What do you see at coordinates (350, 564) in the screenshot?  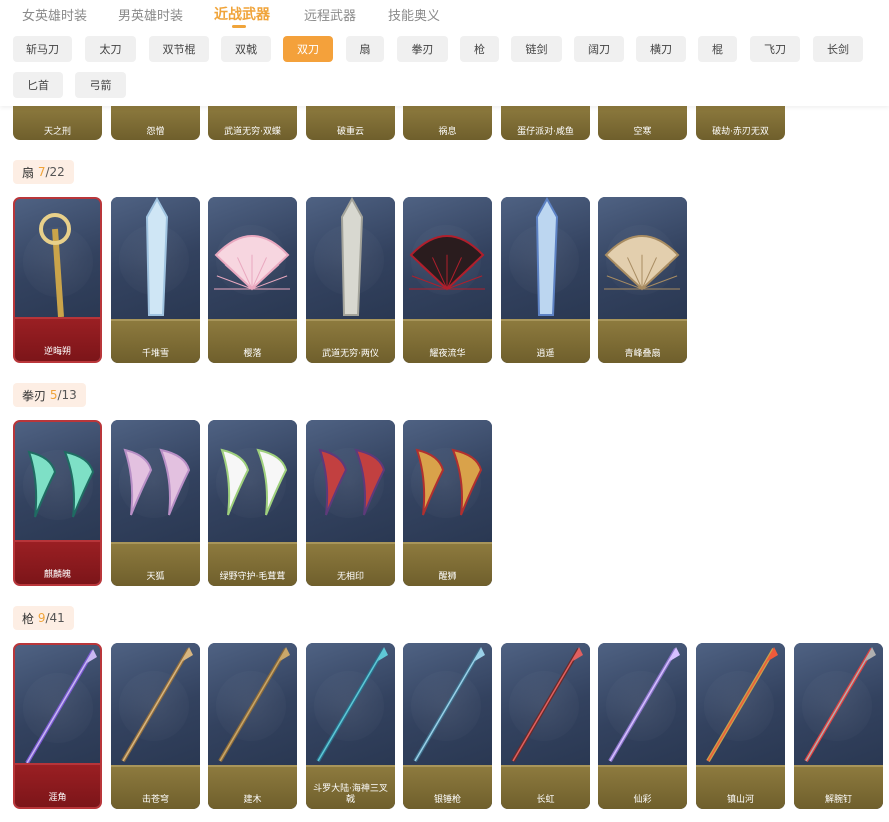 I see `weapon-name-plate: 无相印` at bounding box center [350, 564].